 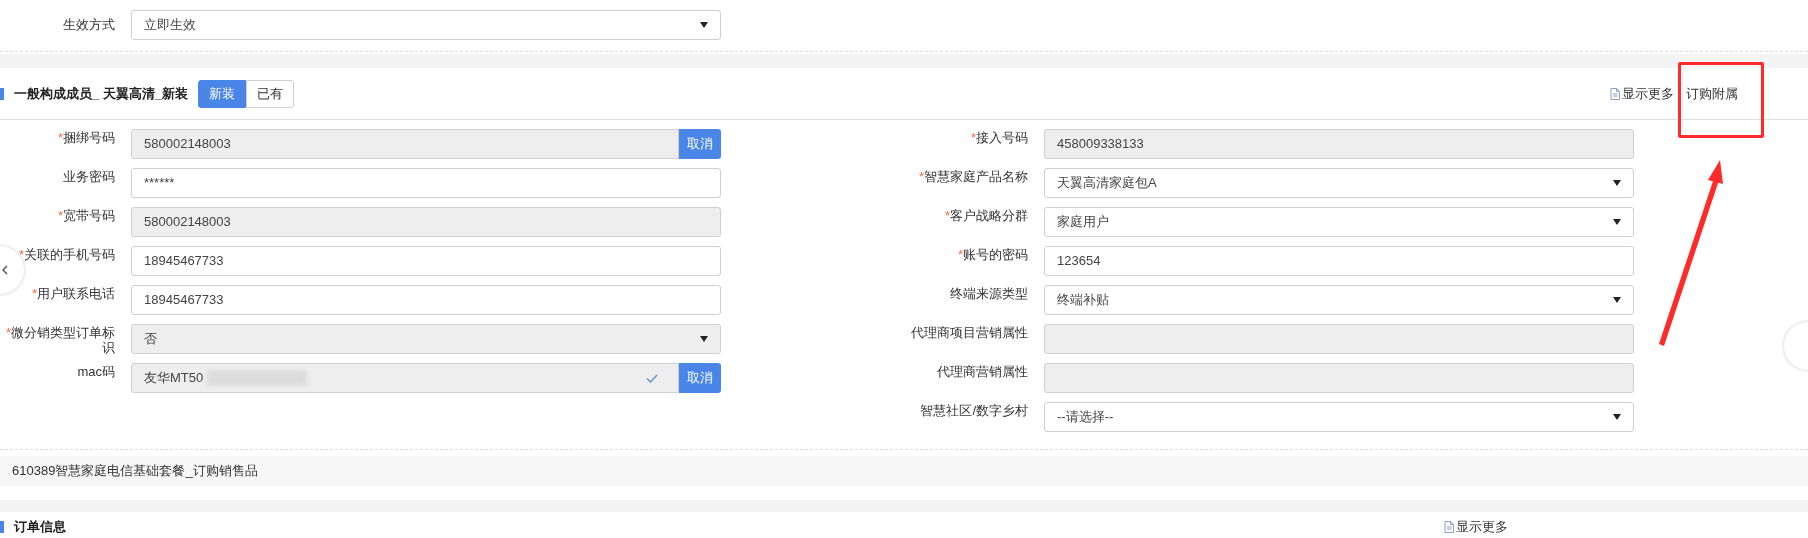 What do you see at coordinates (972, 176) in the screenshot?
I see `field-label: *智慧家庭产品名称` at bounding box center [972, 176].